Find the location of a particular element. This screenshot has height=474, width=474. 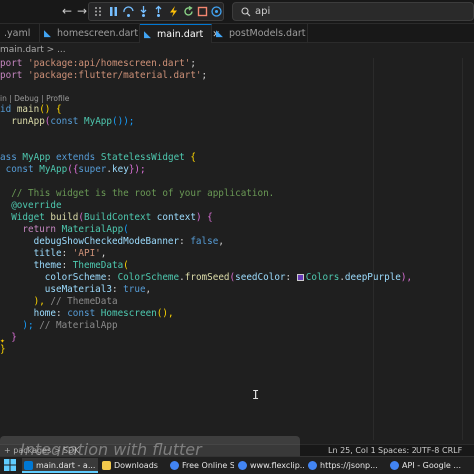

code-line-themedata-close: ), // ThemeData is located at coordinates (75, 301).